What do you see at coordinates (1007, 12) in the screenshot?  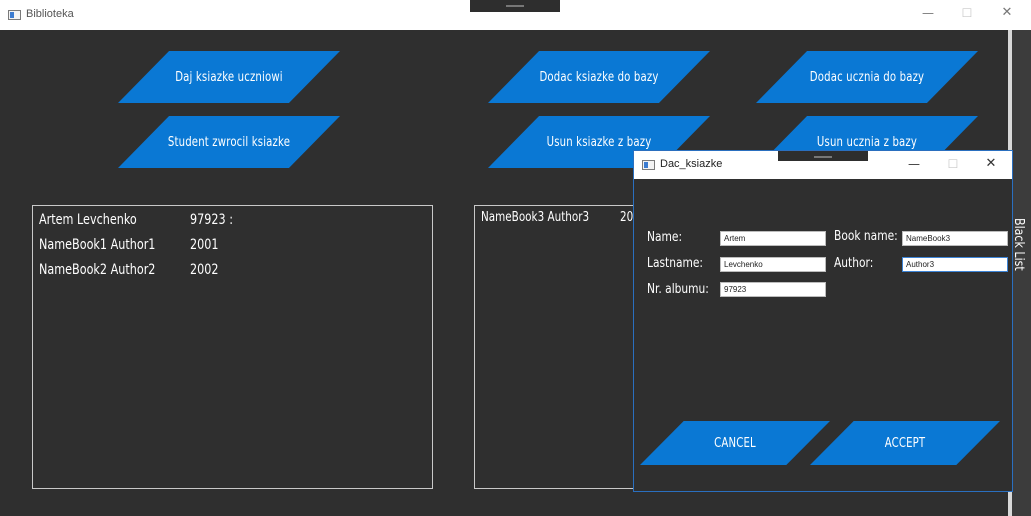 I see `close-button: ✕` at bounding box center [1007, 12].